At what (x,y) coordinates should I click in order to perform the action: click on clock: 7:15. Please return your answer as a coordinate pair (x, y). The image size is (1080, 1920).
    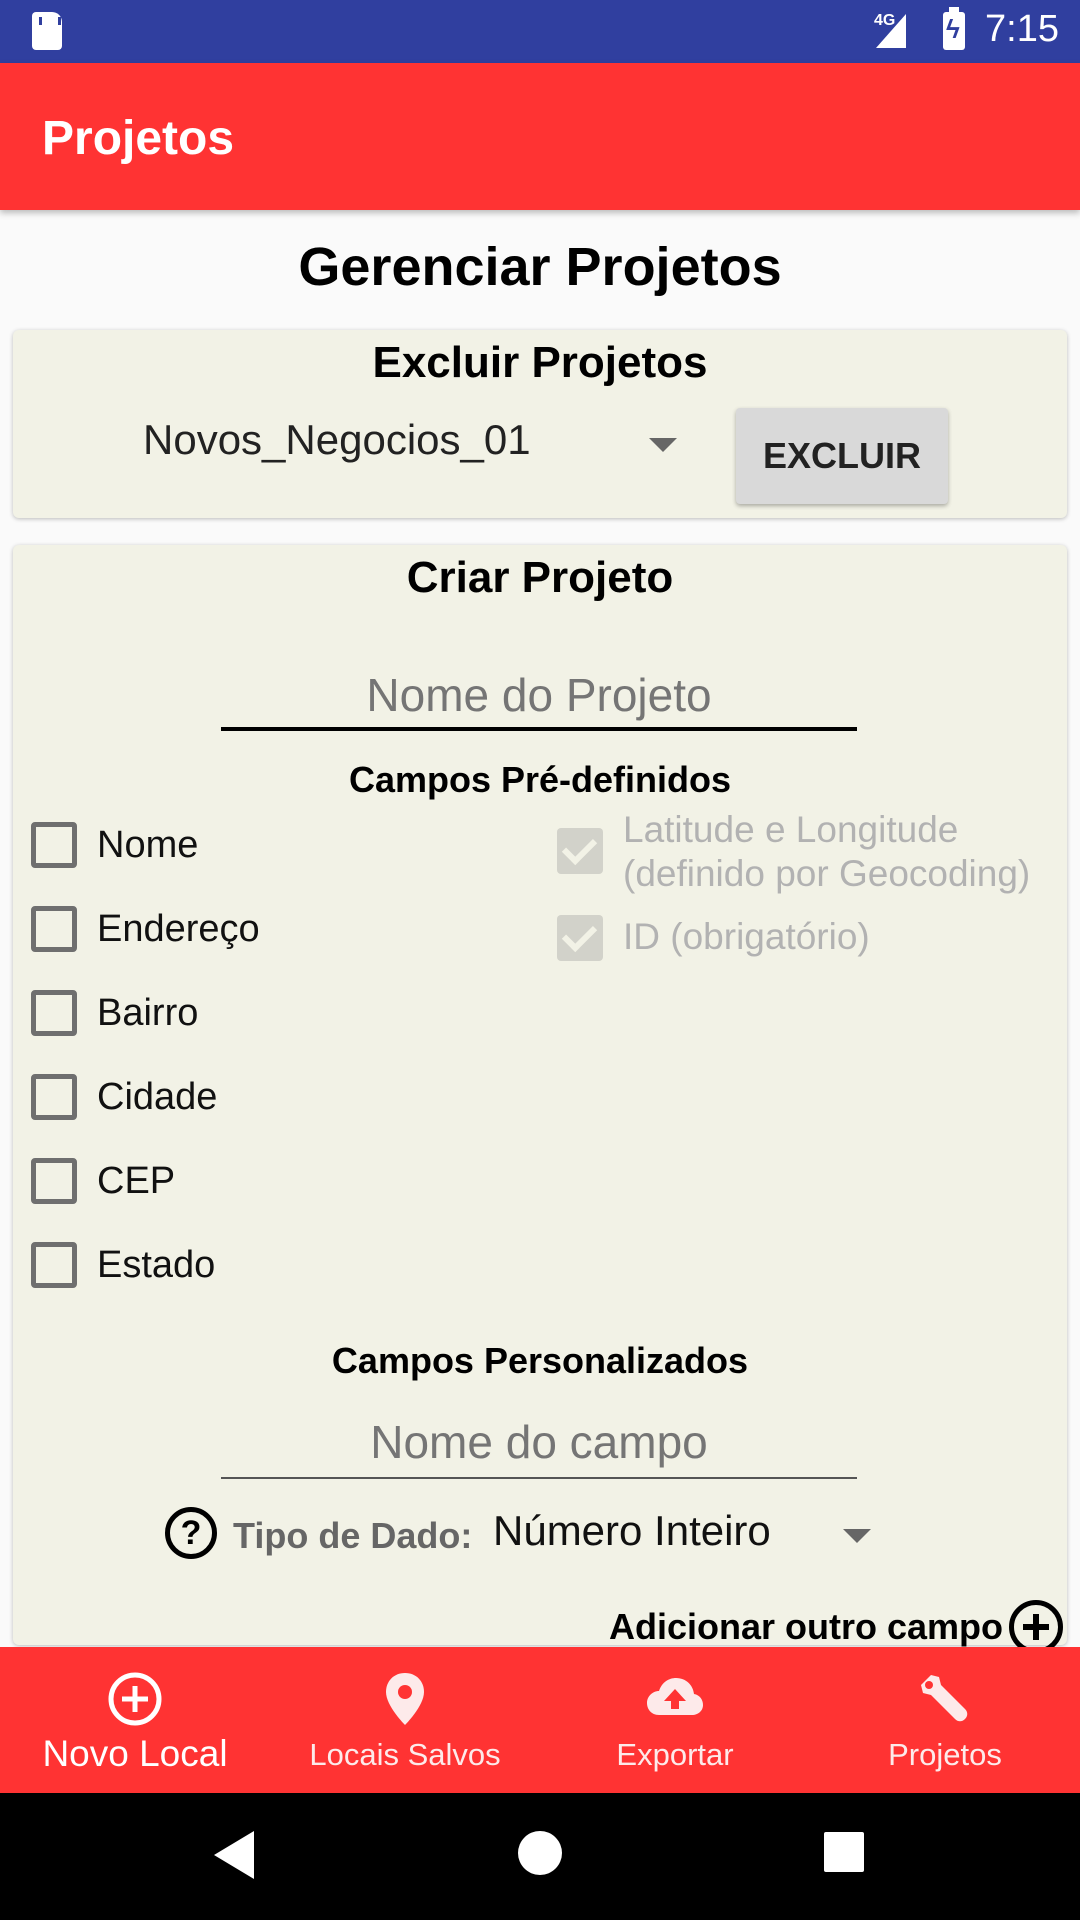
    Looking at the image, I should click on (1022, 29).